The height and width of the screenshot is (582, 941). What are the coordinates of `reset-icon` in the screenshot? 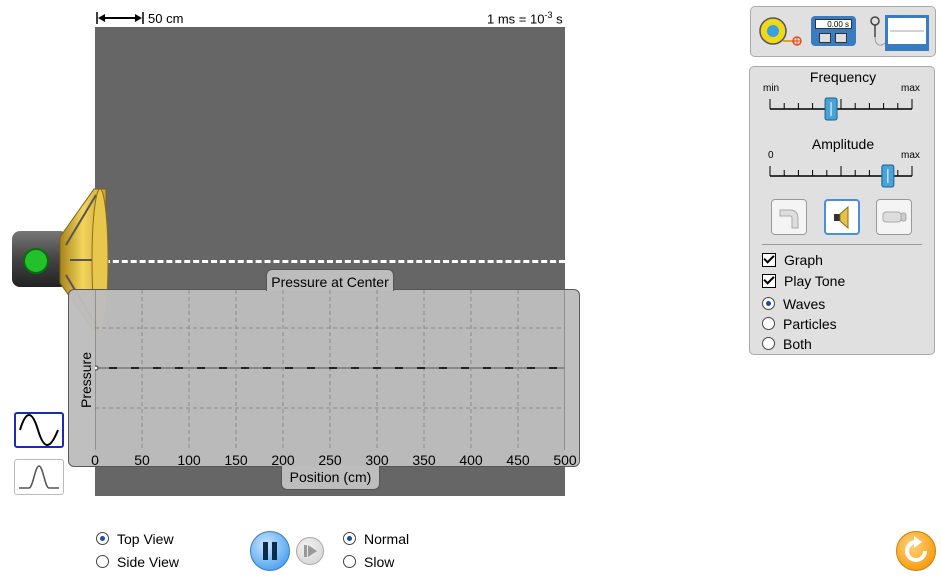 It's located at (916, 549).